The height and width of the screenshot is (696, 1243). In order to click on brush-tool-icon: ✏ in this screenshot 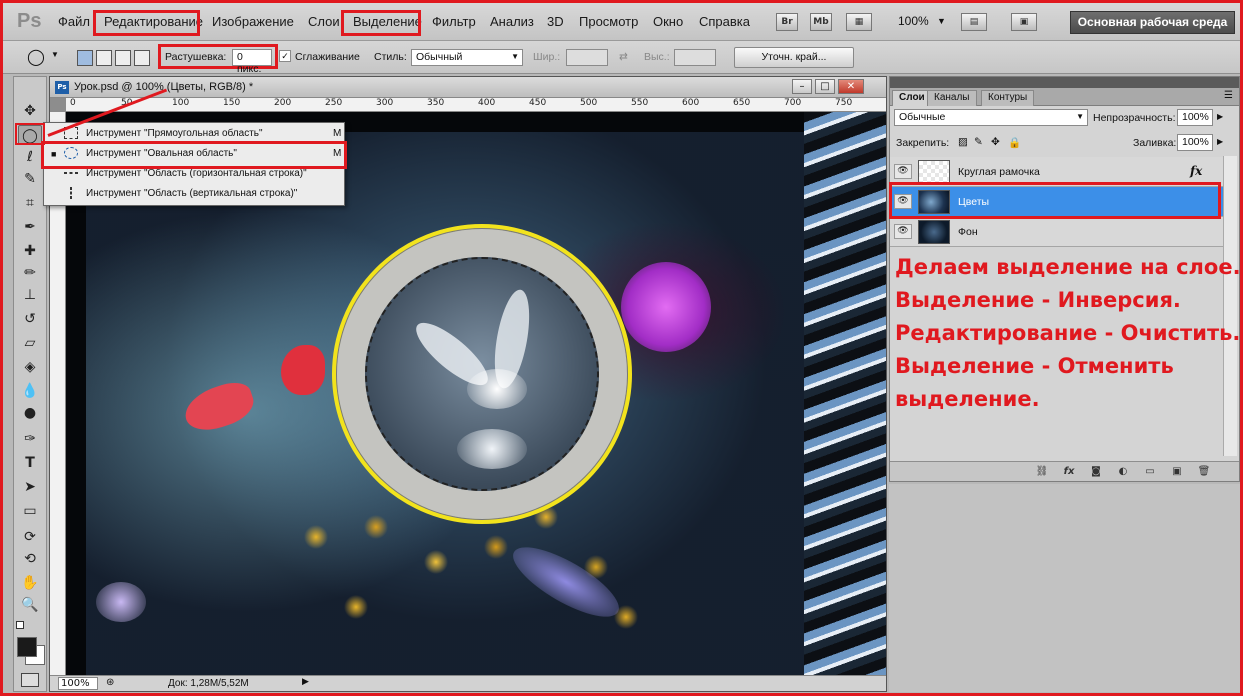, I will do `click(30, 273)`.